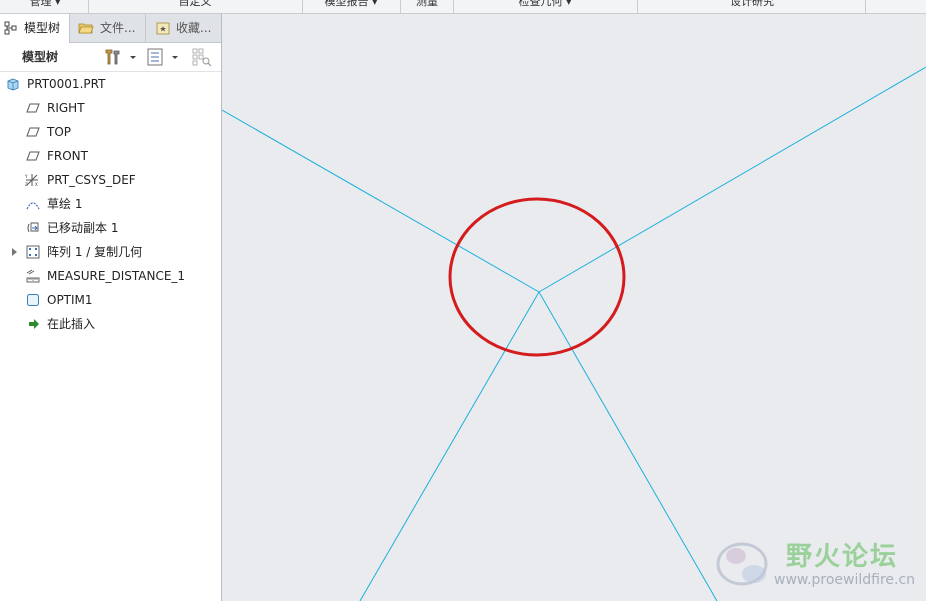 This screenshot has width=926, height=601. I want to click on filter-grid-icon, so click(202, 57).